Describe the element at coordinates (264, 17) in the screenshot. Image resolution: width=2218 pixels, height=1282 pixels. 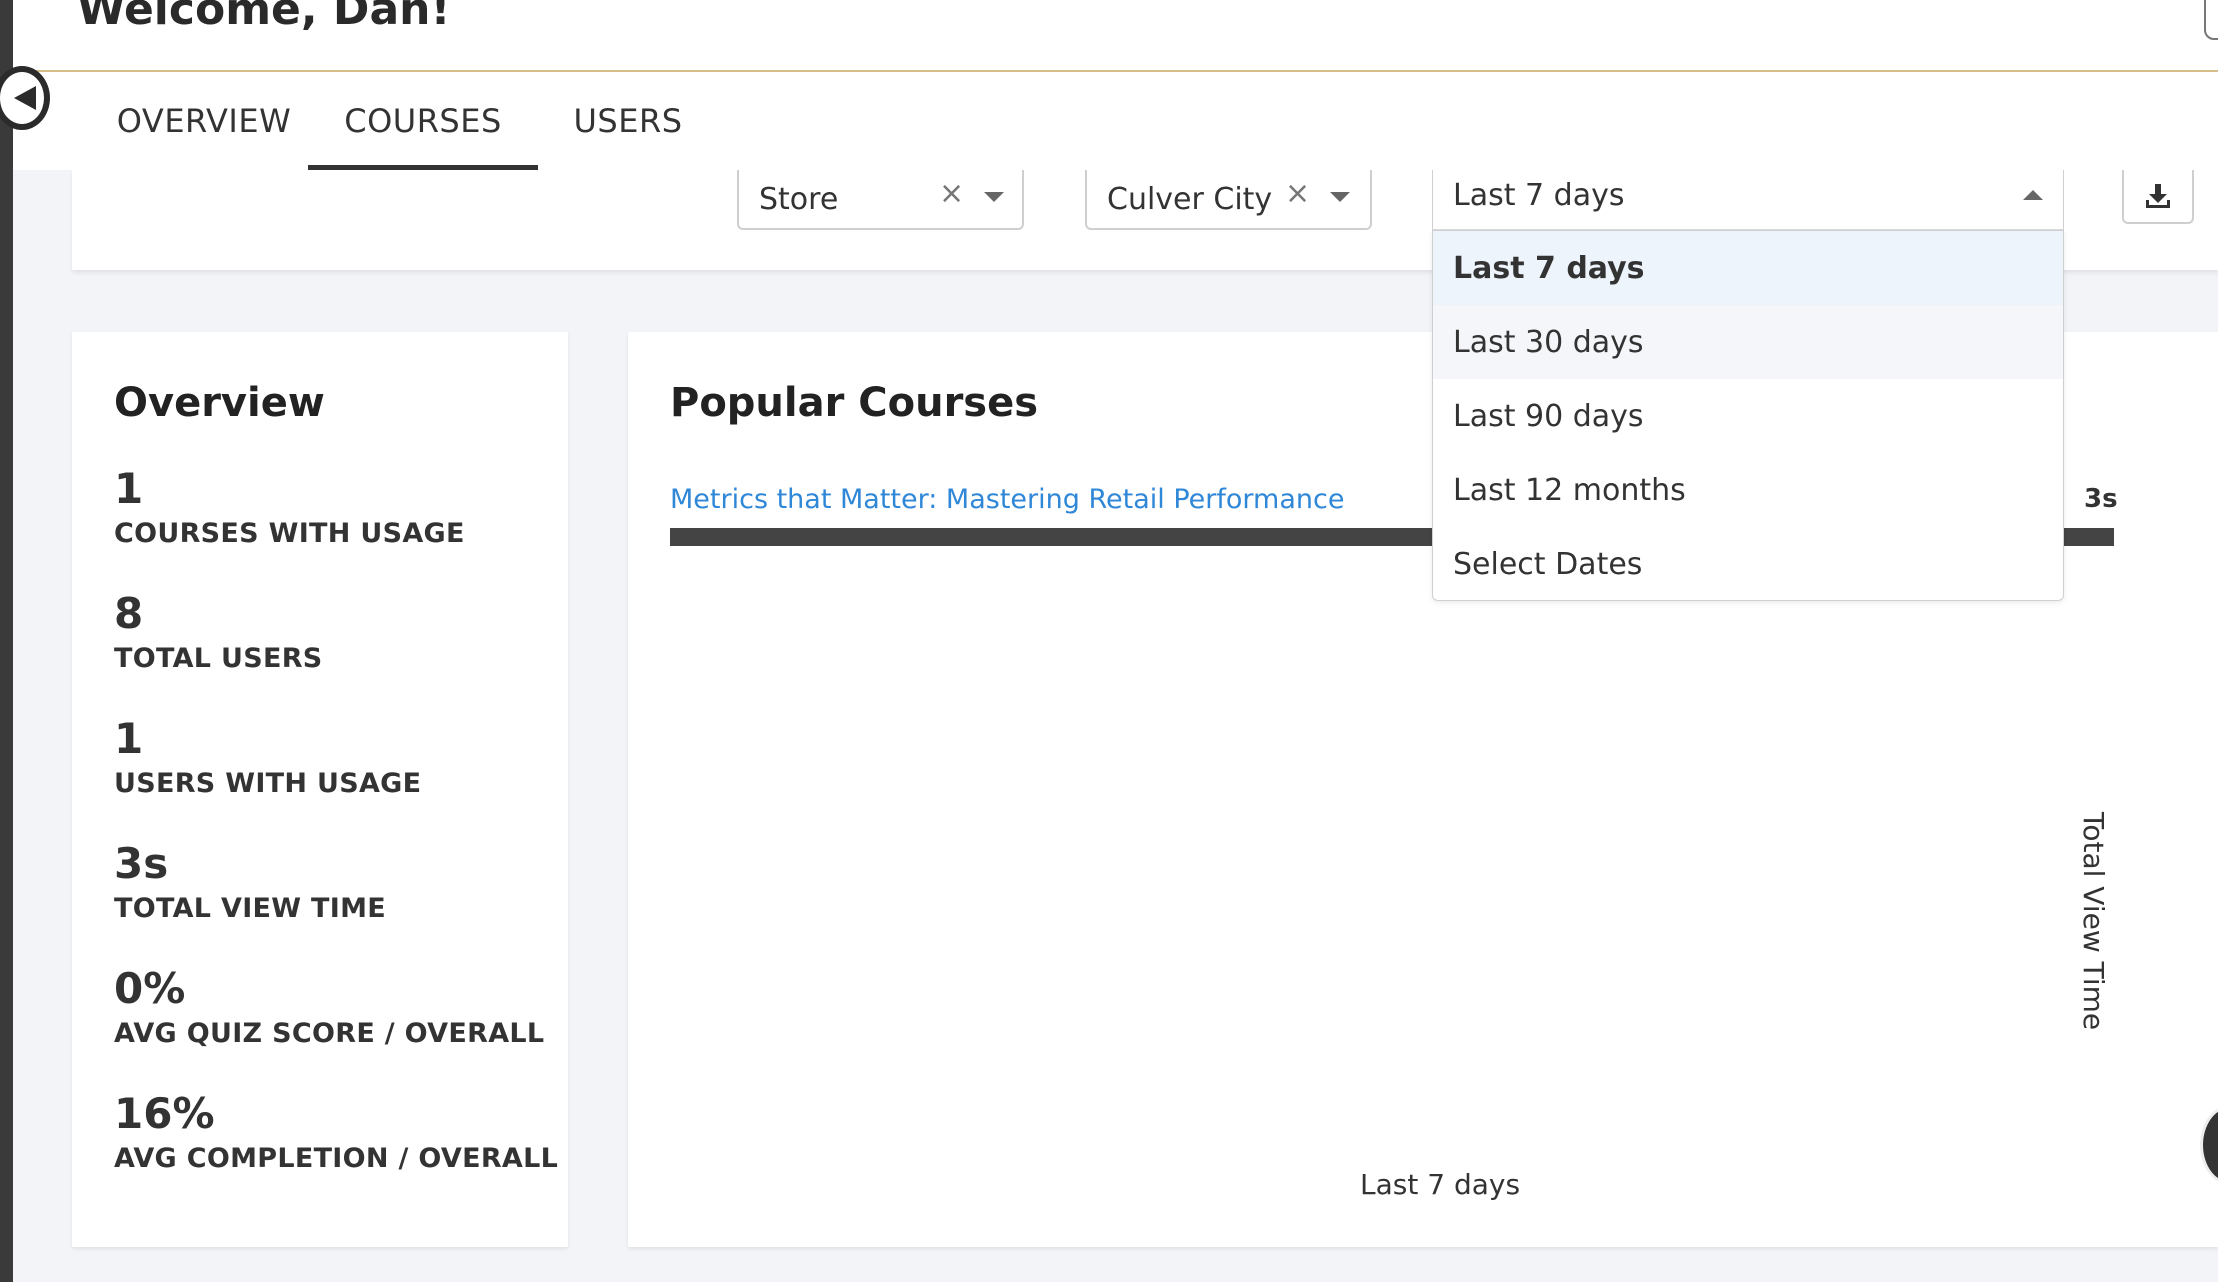
I see `welcome-heading: Welcome, Dan!` at that location.